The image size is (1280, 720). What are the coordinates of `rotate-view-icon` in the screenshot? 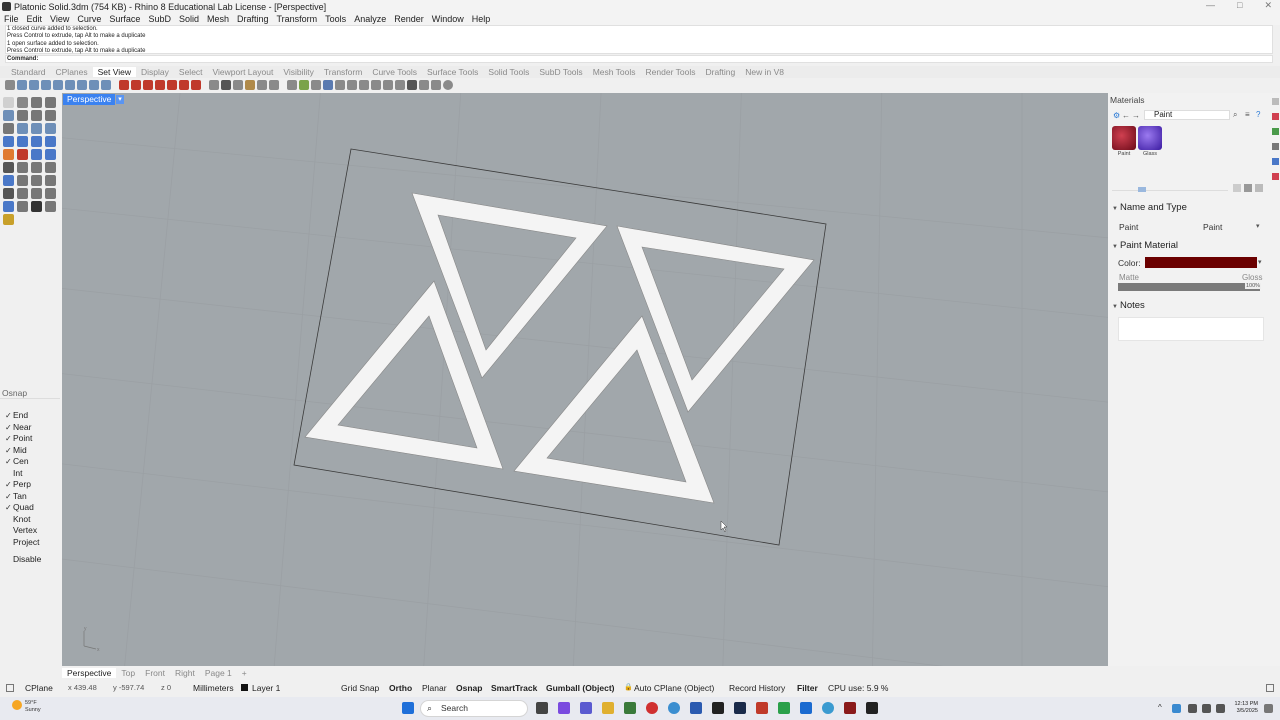 It's located at (22, 85).